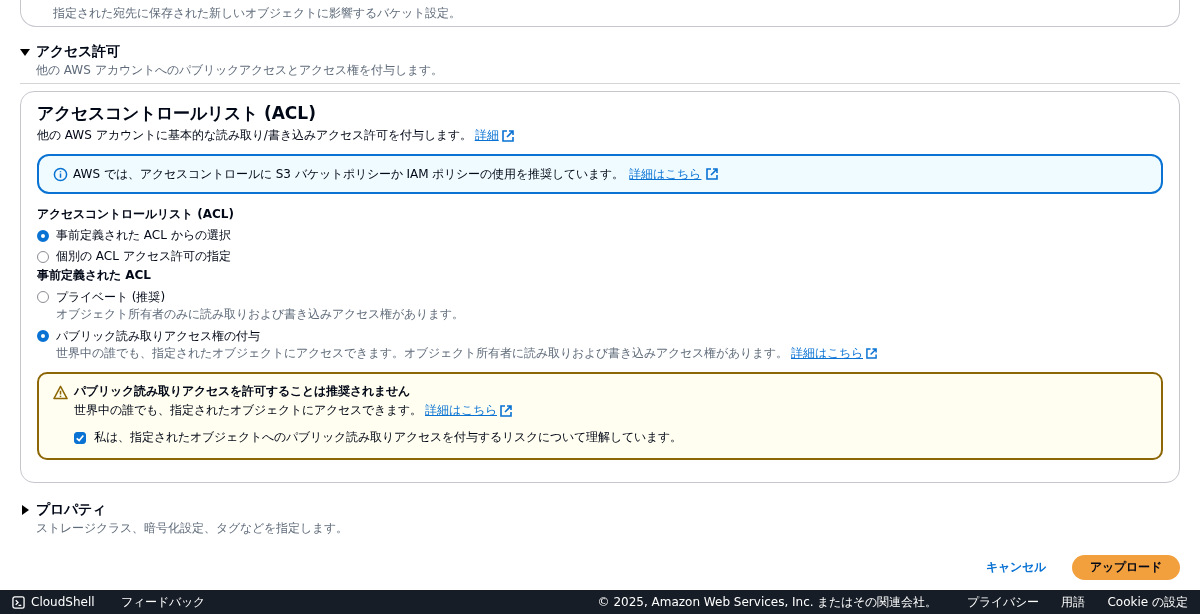  What do you see at coordinates (1073, 602) in the screenshot?
I see `footer-link: 用語` at bounding box center [1073, 602].